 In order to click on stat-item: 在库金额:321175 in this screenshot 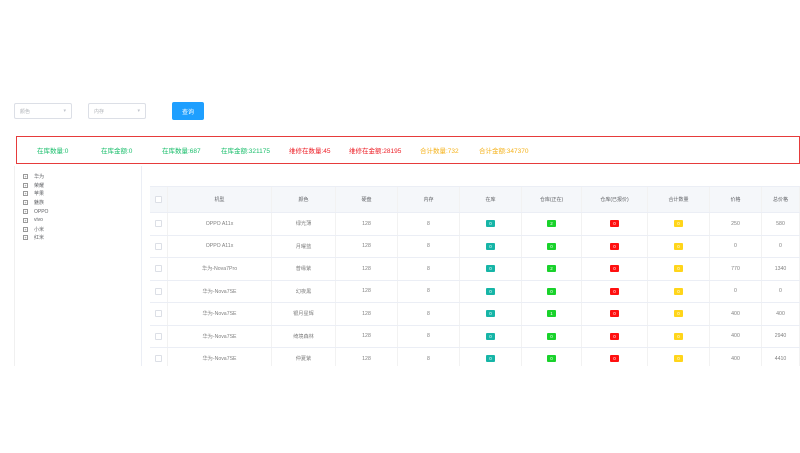, I will do `click(246, 151)`.